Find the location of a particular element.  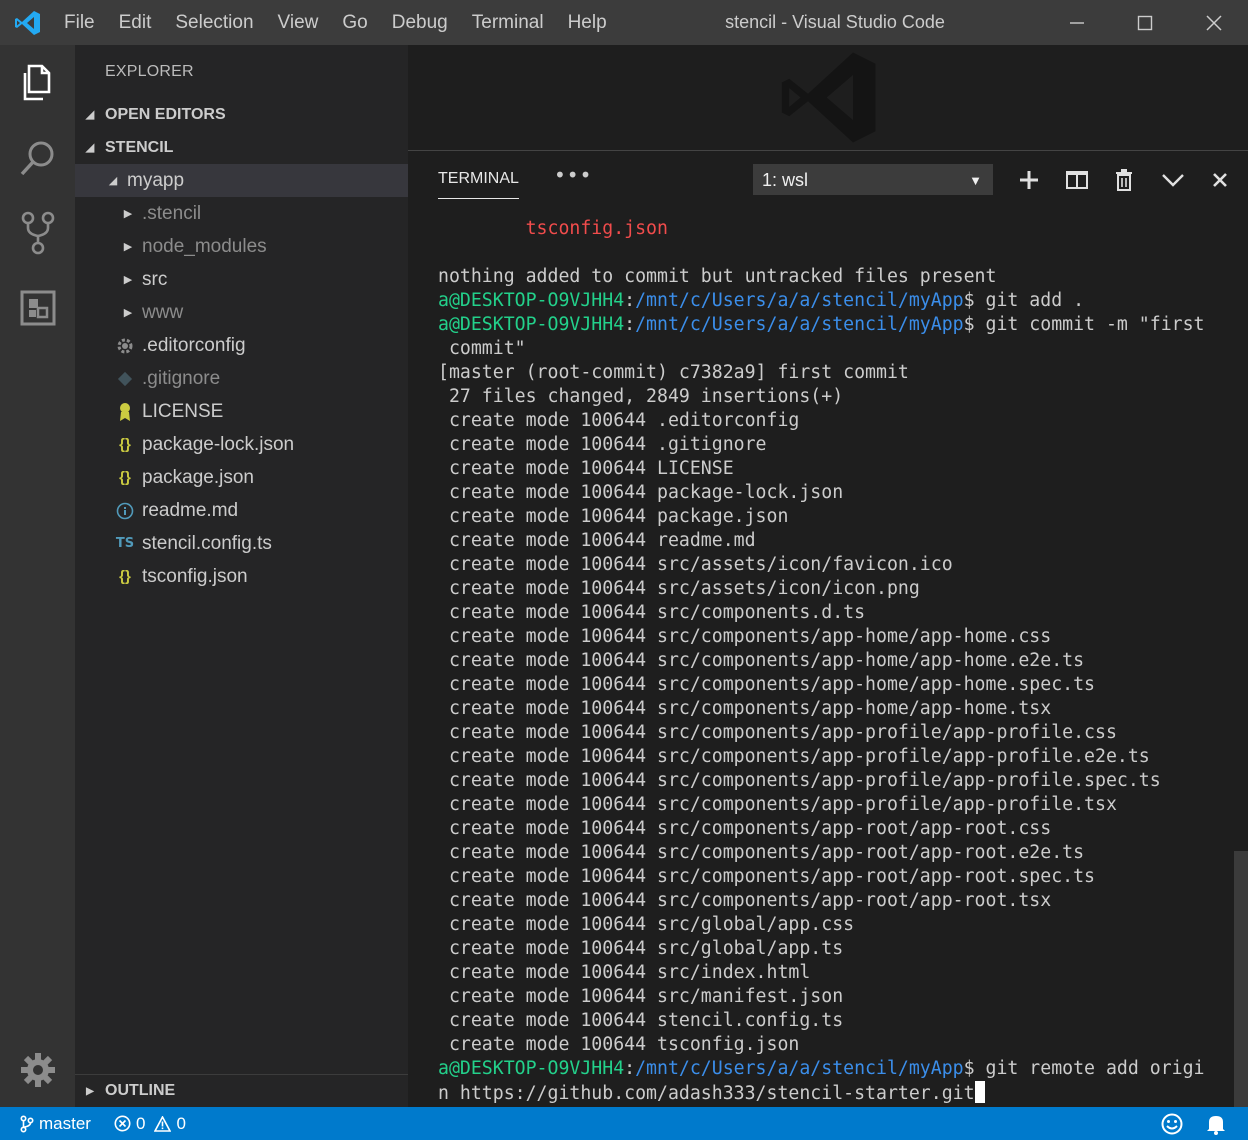

split-icon is located at coordinates (1077, 179).